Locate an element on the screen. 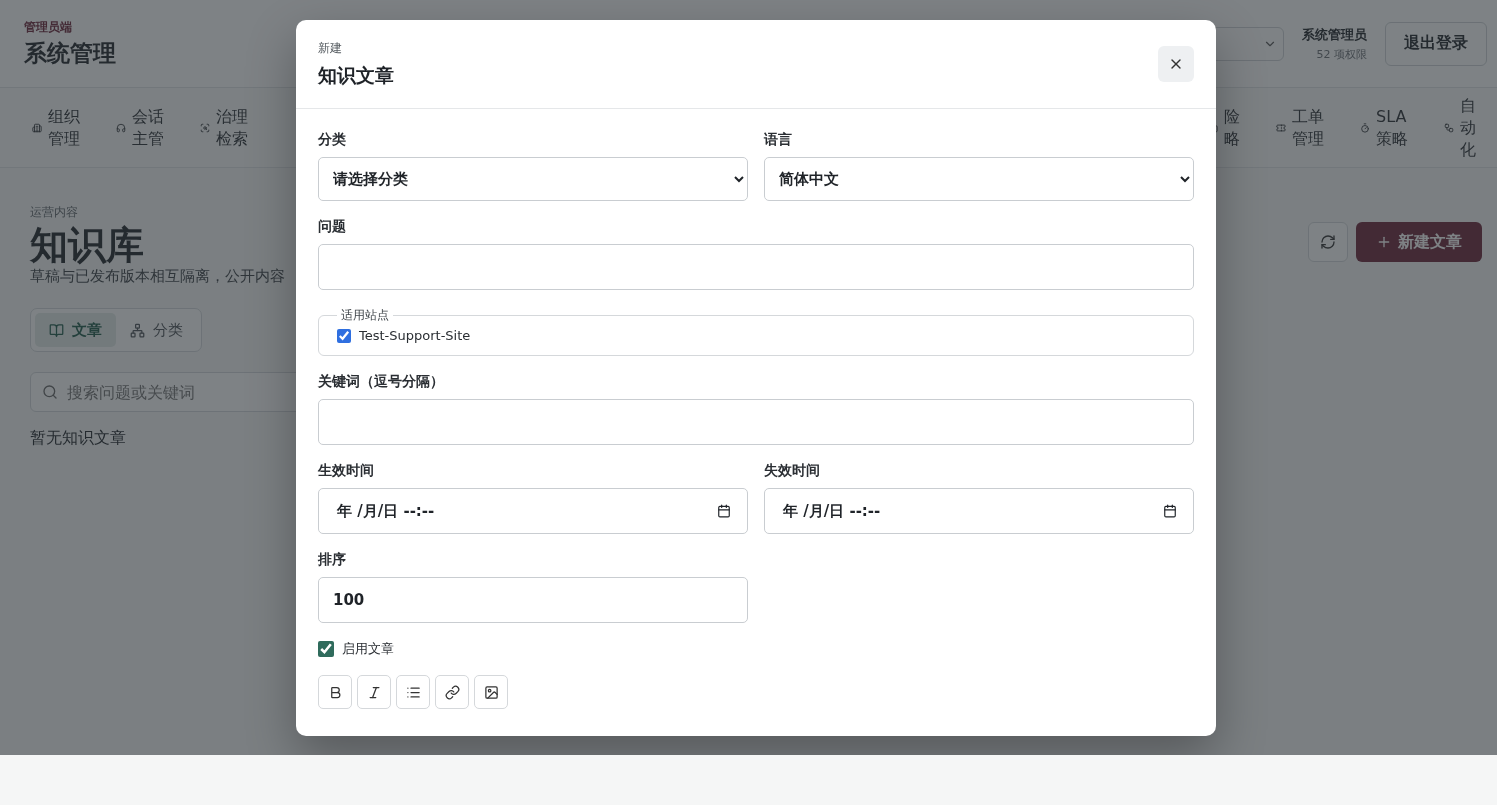 This screenshot has height=805, width=1497. checkbox-label: 启用文章 is located at coordinates (368, 649).